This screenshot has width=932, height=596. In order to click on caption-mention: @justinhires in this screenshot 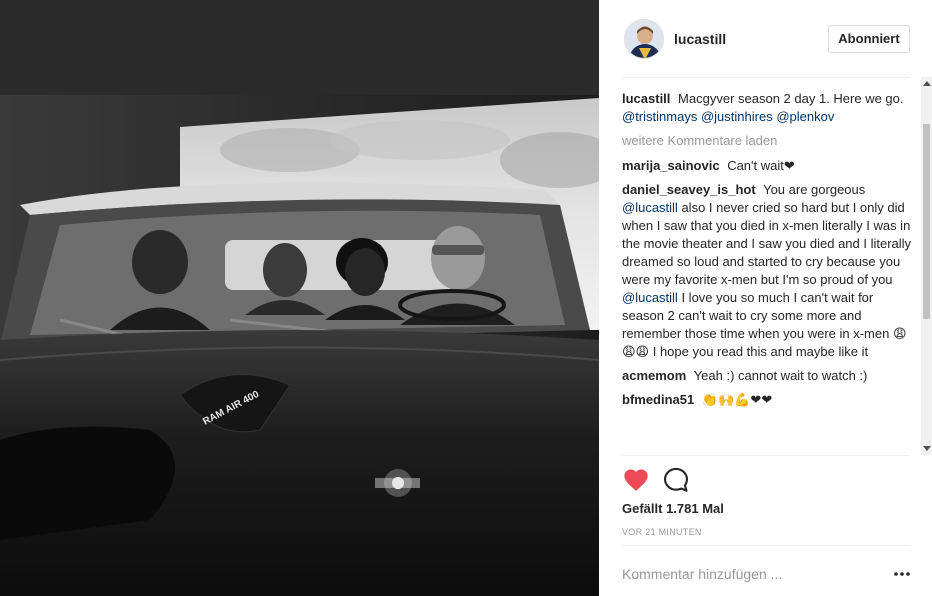, I will do `click(737, 116)`.